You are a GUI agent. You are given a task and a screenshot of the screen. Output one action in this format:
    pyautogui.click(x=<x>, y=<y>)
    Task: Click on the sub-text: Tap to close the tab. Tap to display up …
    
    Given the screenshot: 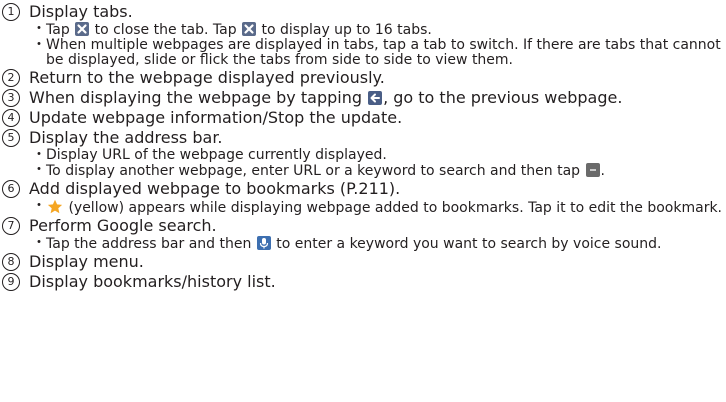 What is the action you would take?
    pyautogui.click(x=239, y=30)
    